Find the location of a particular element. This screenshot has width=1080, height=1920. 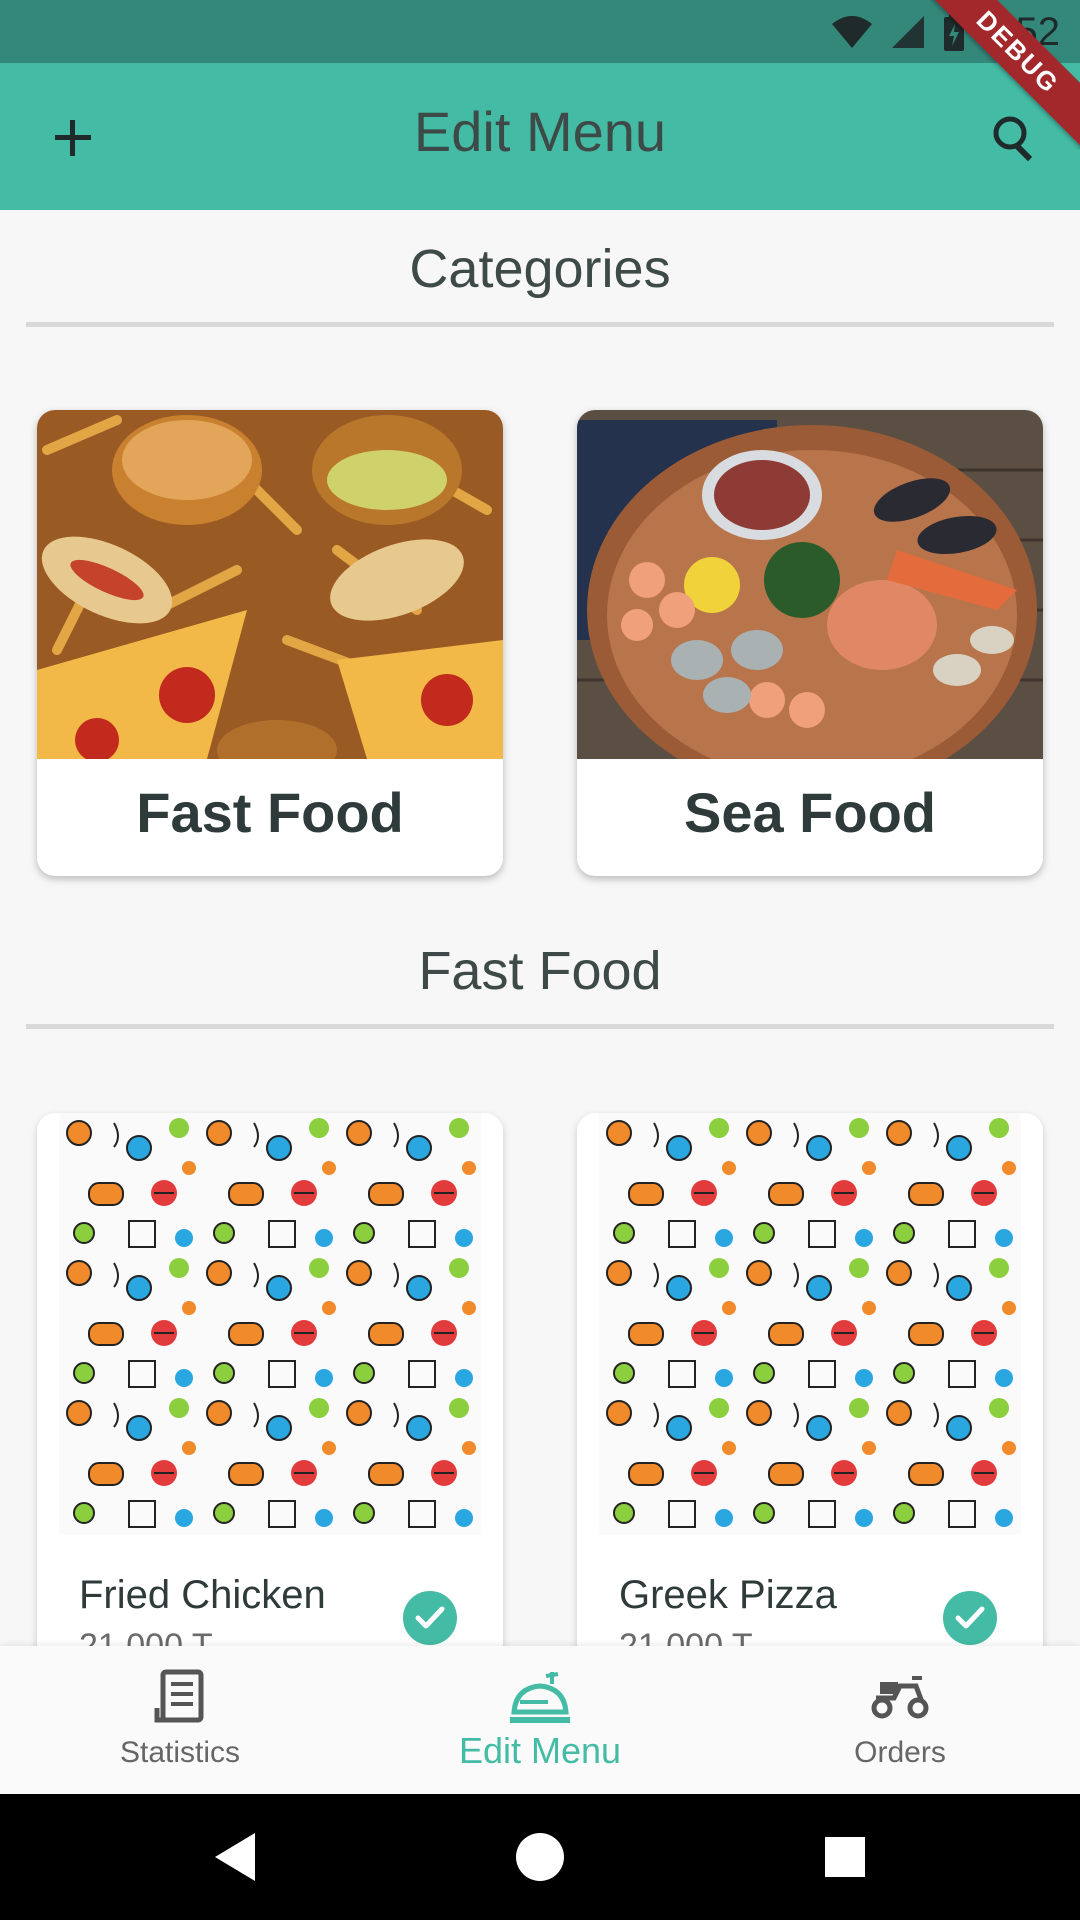

menu-item-card: Greek Pizza 21,000 T is located at coordinates (810, 1393).